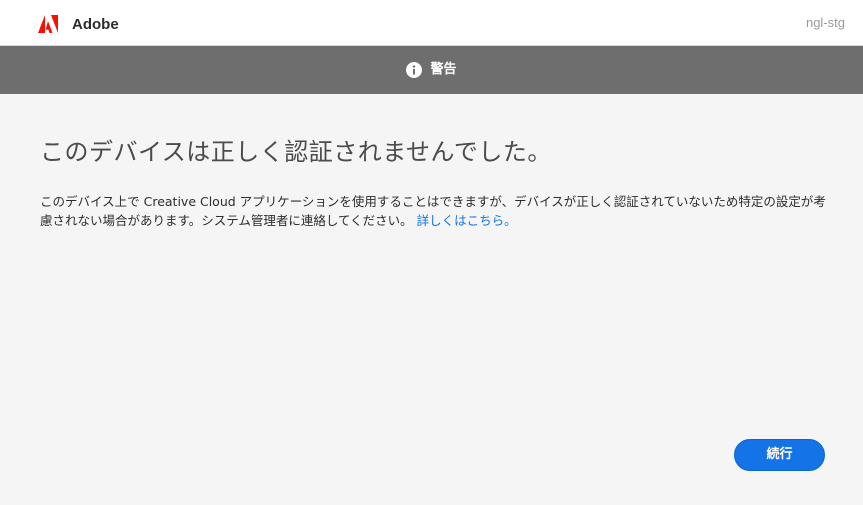 This screenshot has height=505, width=863. What do you see at coordinates (48, 24) in the screenshot?
I see `adobe-logo-icon` at bounding box center [48, 24].